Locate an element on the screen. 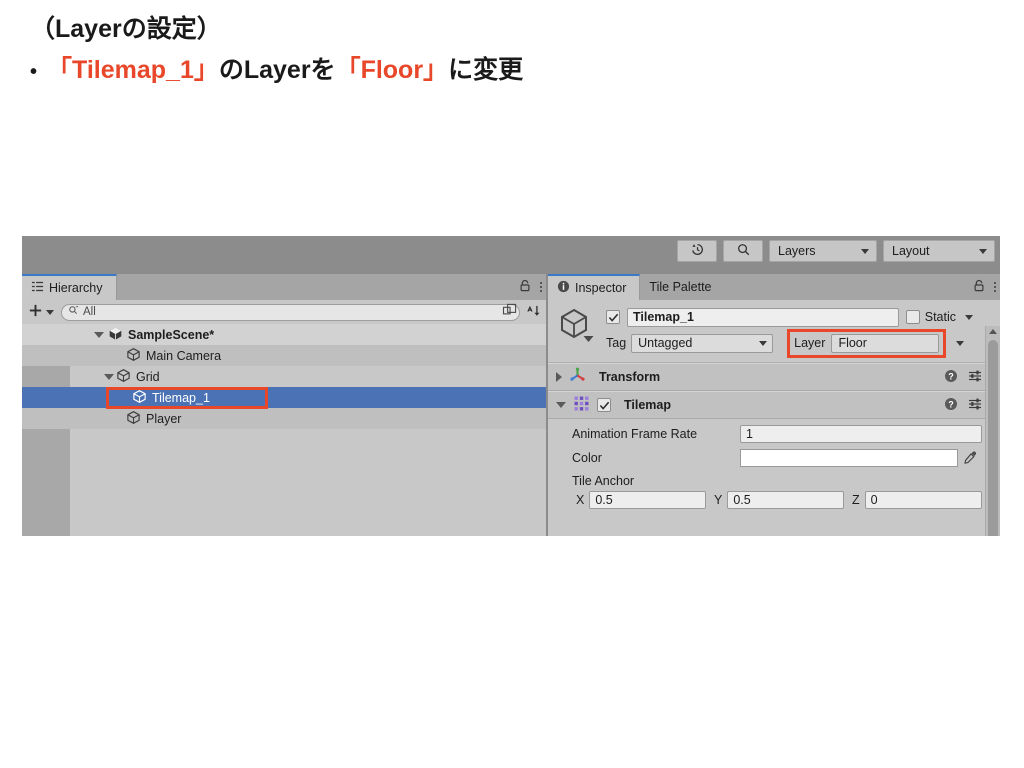  tilemap-properties: Animation Frame Rate 1 Color Tile Anchor is located at coordinates (774, 464).